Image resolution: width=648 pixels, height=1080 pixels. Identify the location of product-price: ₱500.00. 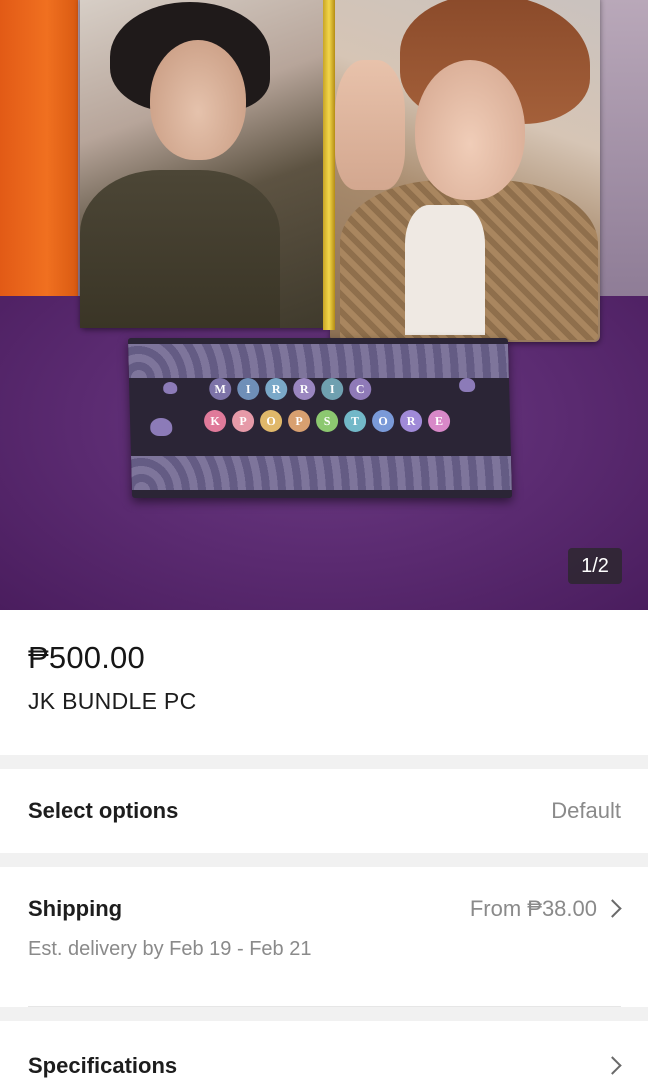
(86, 657).